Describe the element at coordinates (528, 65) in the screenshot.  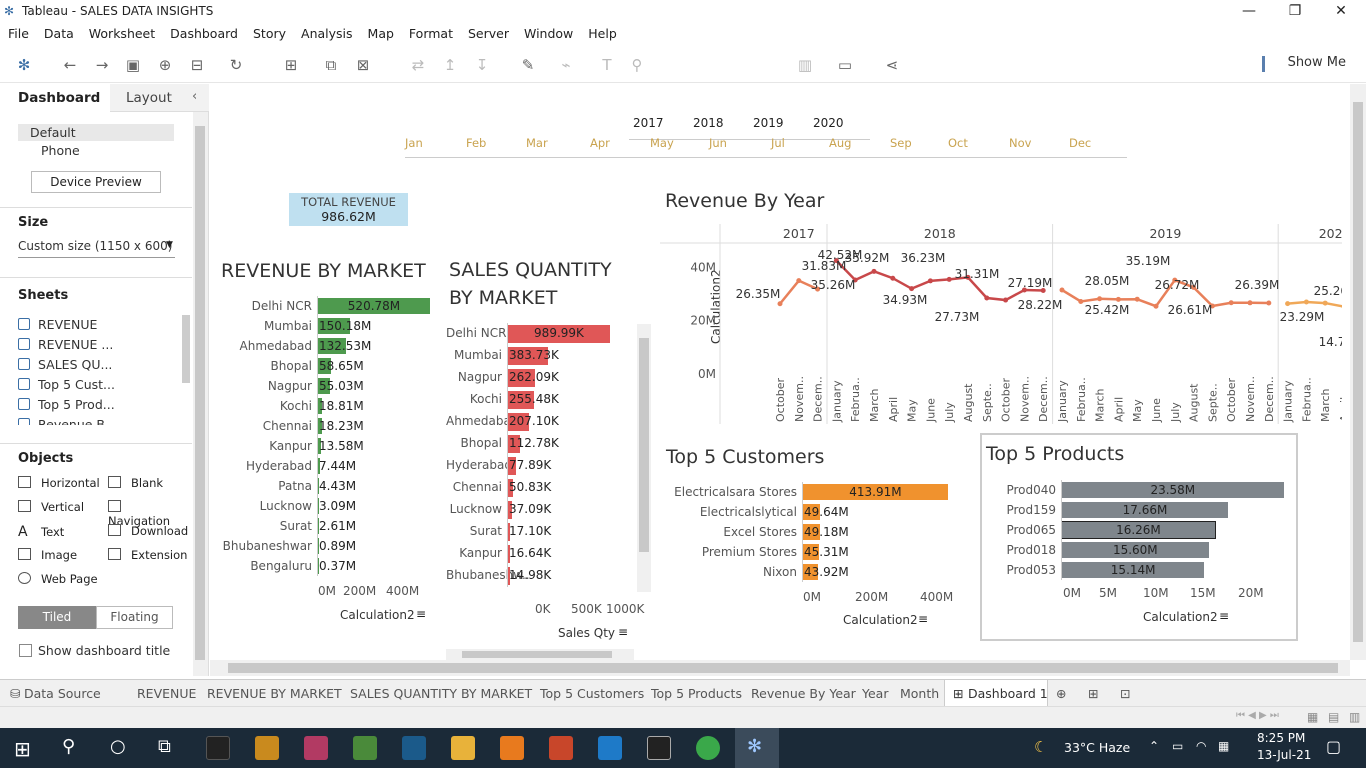
I see `highlight-icon: ✎` at that location.